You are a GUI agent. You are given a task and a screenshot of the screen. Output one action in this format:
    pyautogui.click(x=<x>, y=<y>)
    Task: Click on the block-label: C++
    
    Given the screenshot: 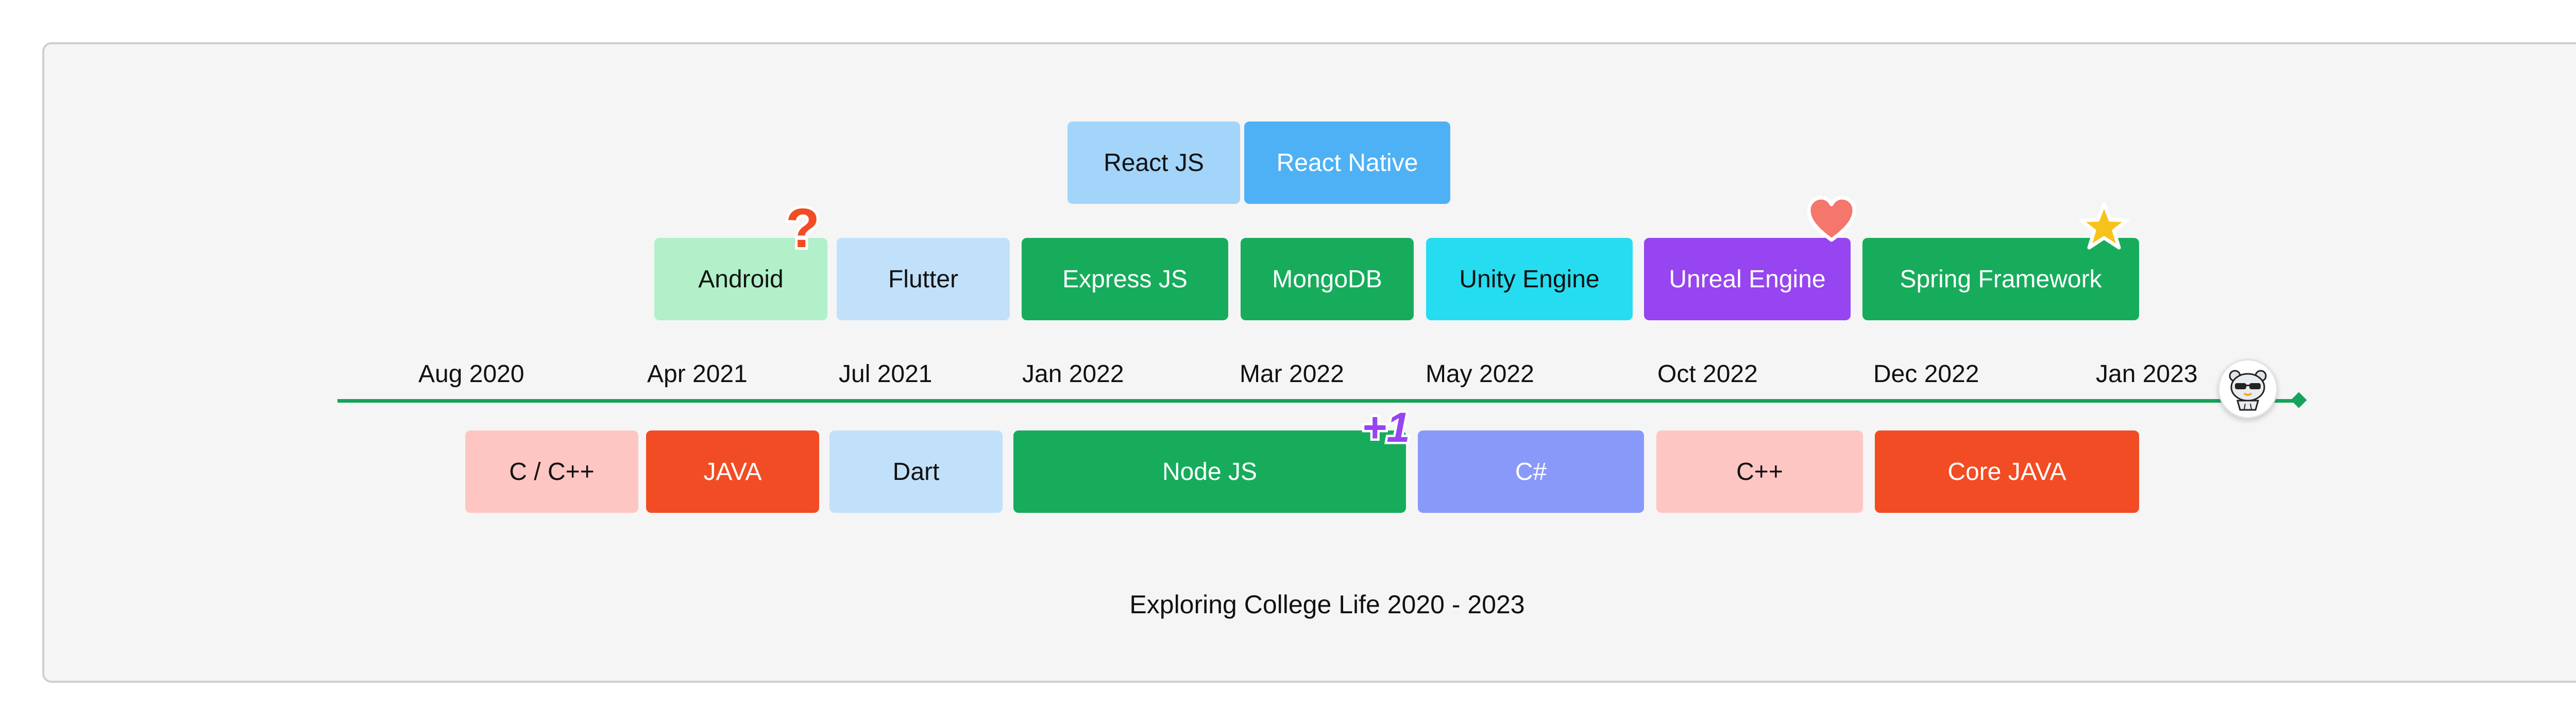 What is the action you would take?
    pyautogui.click(x=1759, y=472)
    